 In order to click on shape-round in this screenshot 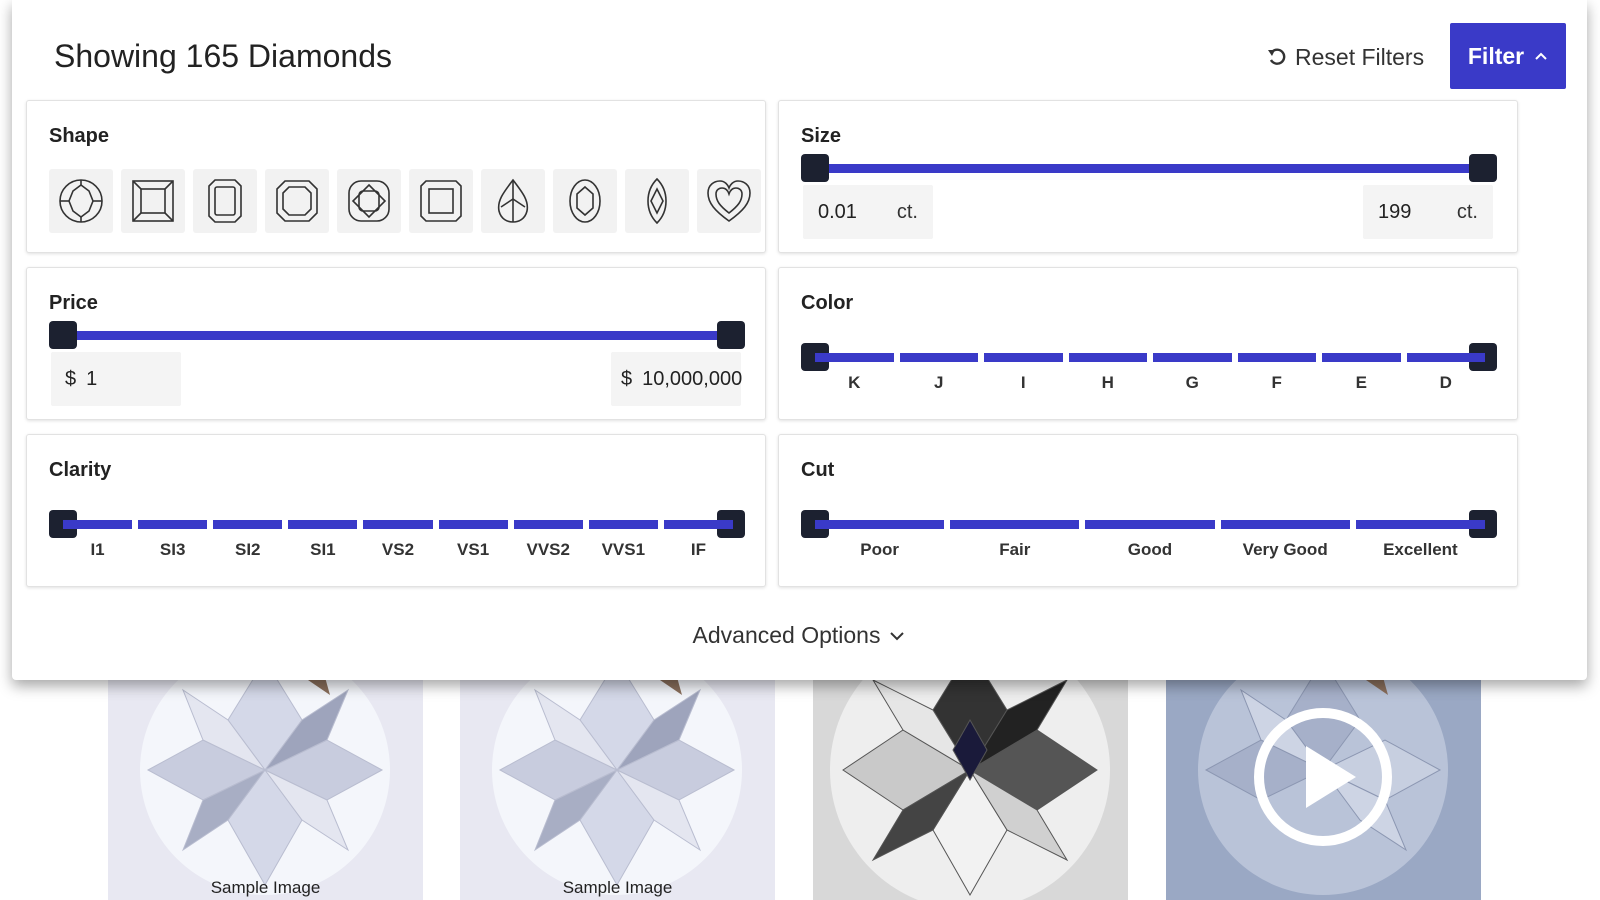, I will do `click(81, 201)`.